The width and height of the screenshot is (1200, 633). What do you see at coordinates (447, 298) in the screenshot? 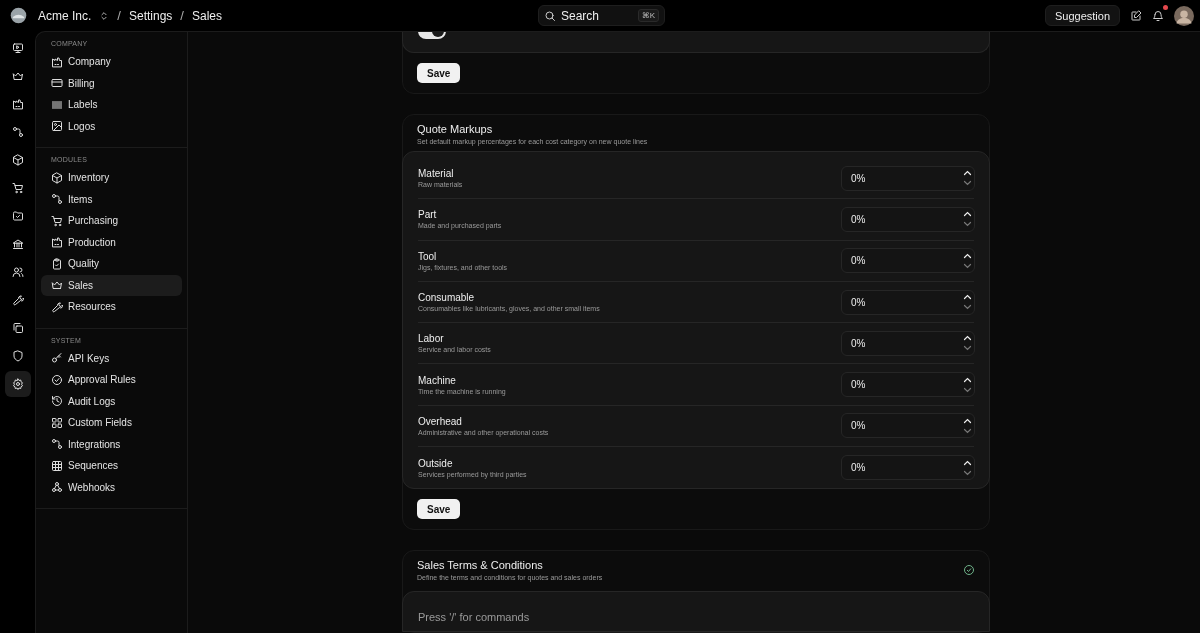
I see `category-name: Consumable` at bounding box center [447, 298].